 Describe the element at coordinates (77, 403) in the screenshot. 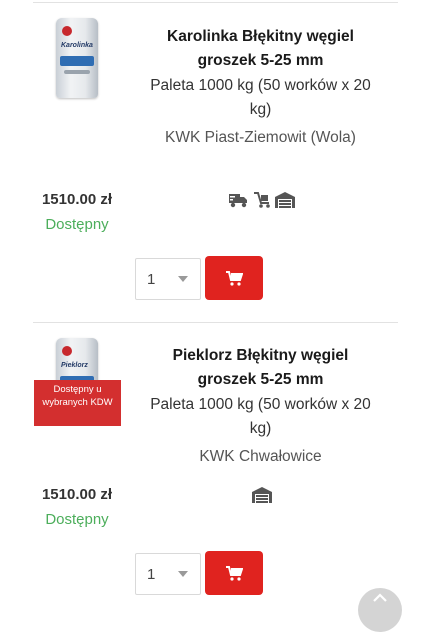

I see `availability-badge: Dostępny u wybranych KDW` at that location.